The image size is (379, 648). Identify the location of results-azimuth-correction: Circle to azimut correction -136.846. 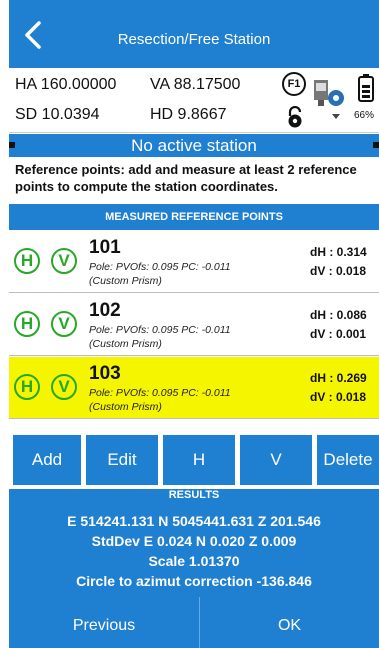
(194, 581).